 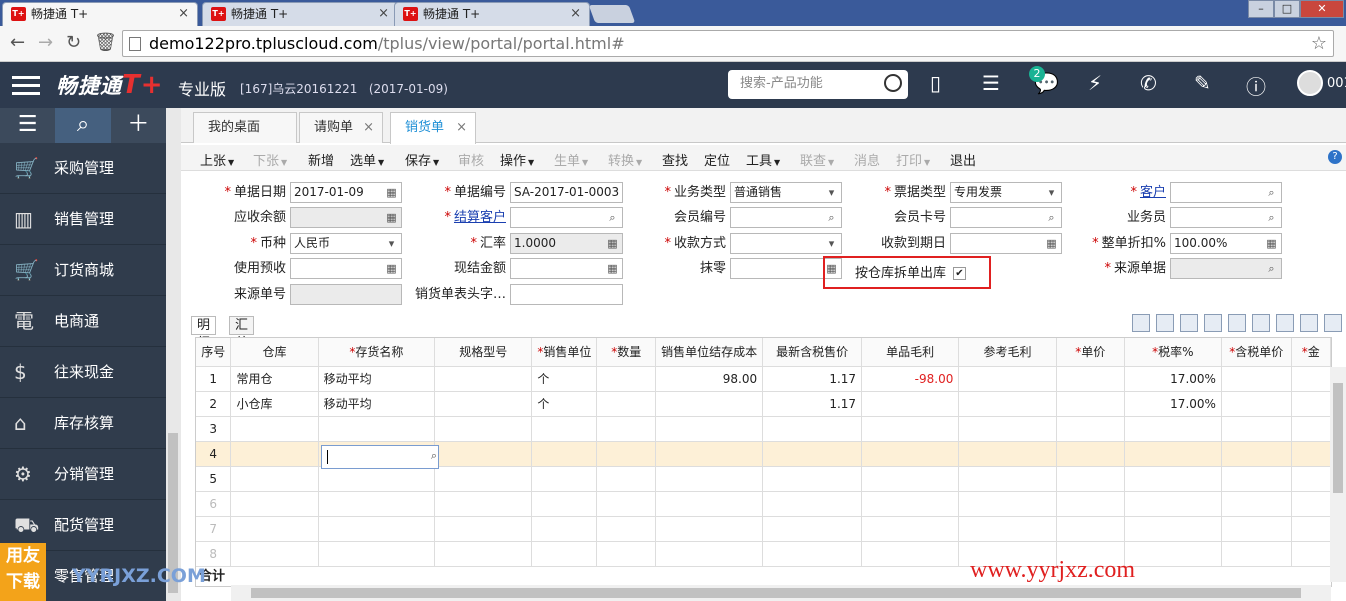 I want to click on grid-cell: 小仓库, so click(x=274, y=404).